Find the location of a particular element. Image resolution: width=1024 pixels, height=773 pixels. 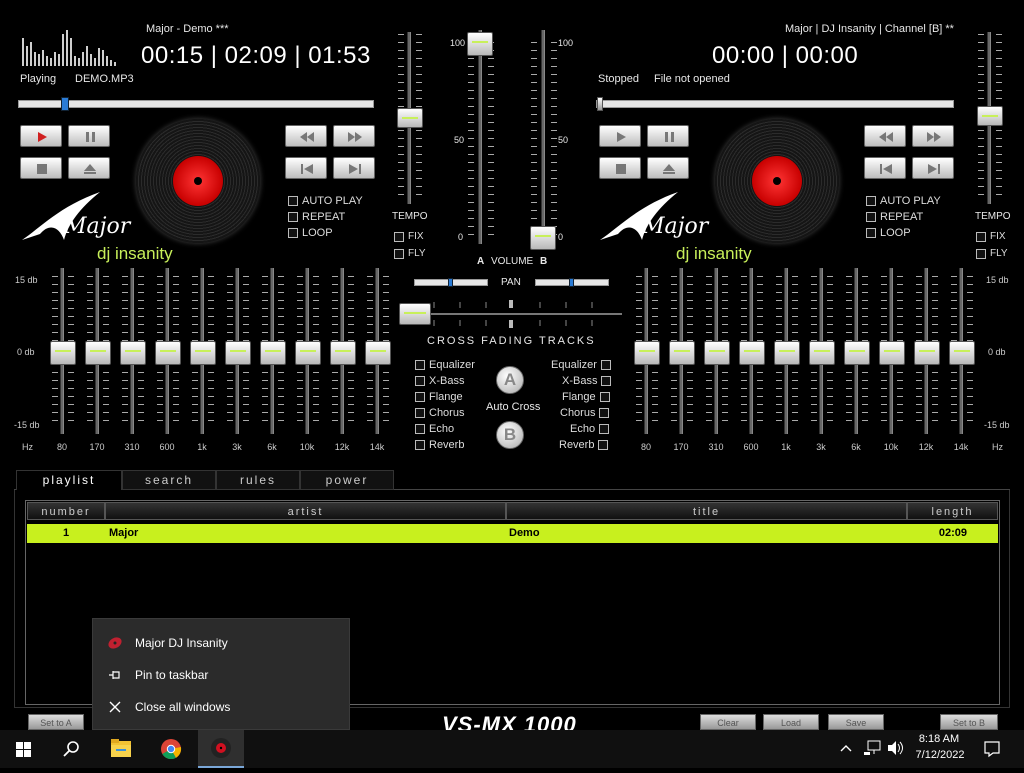

column-header-title: title is located at coordinates (706, 511).